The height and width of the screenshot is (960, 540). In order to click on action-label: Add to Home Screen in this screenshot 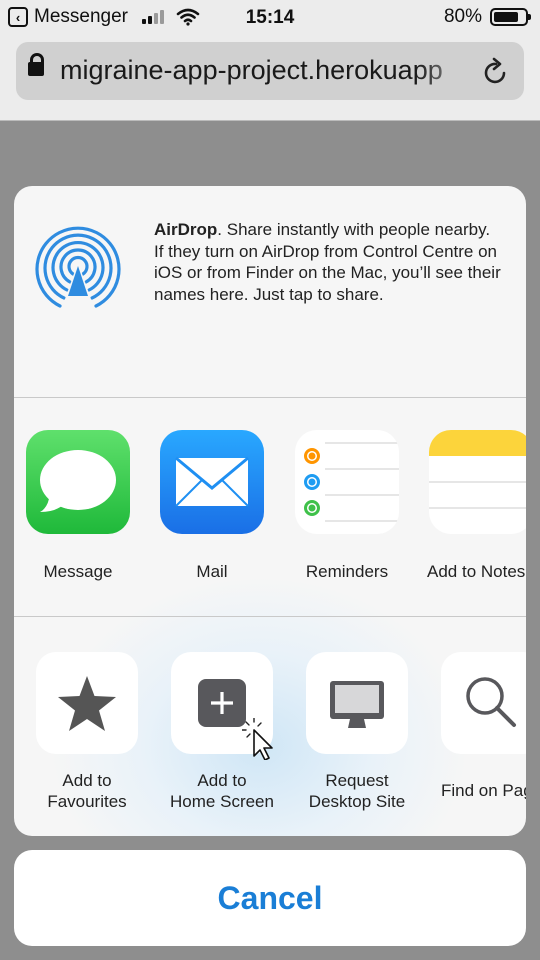, I will do `click(222, 791)`.